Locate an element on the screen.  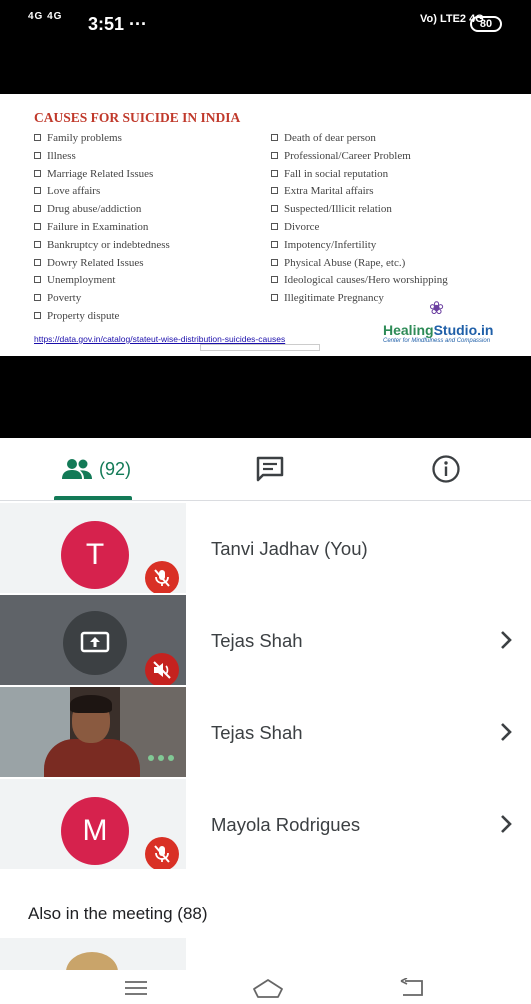
tab-info is located at coordinates (446, 469).